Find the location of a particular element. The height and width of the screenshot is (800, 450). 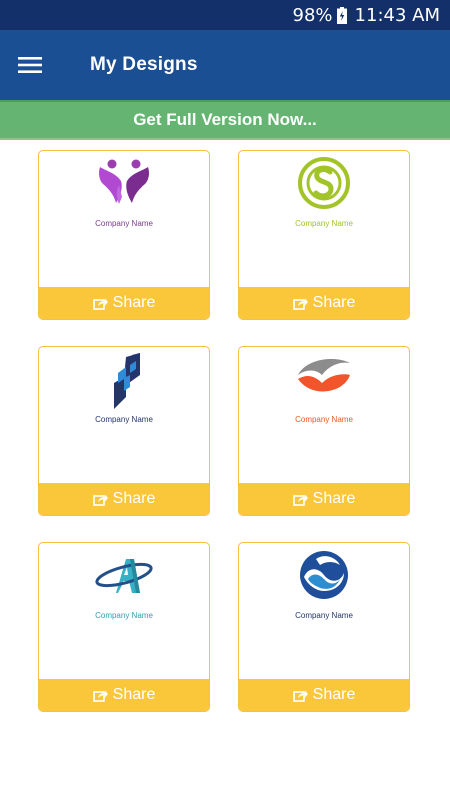

blue-wave-circle-logo-icon is located at coordinates (324, 577).